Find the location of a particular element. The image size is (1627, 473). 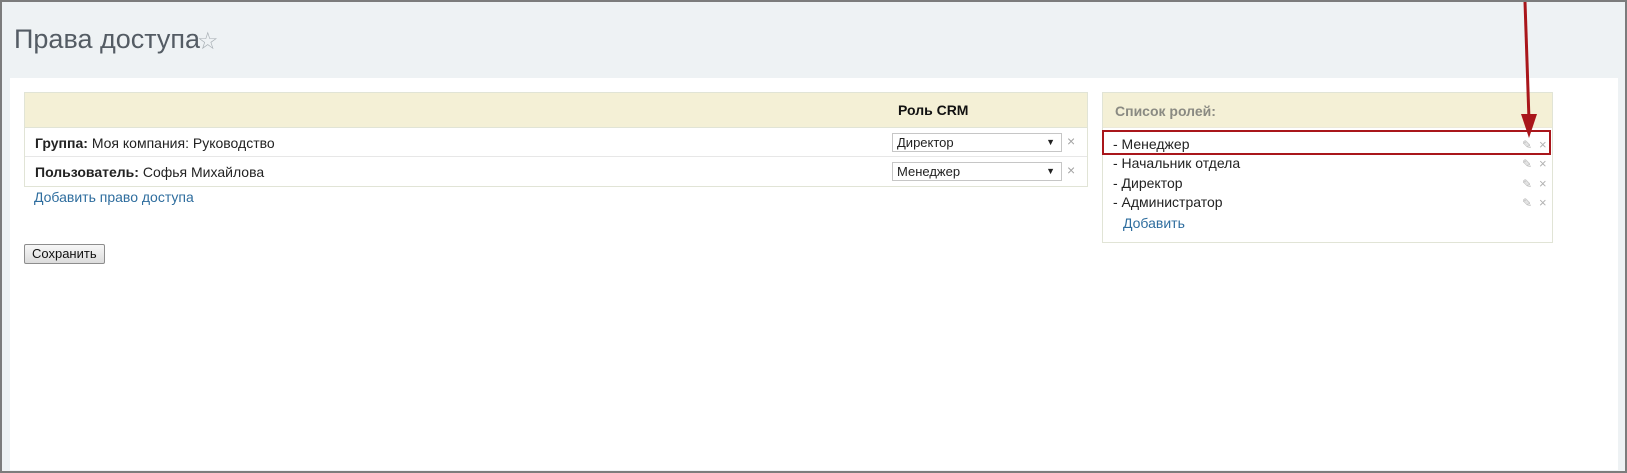

role-column-header: Роль CRM is located at coordinates (933, 110).